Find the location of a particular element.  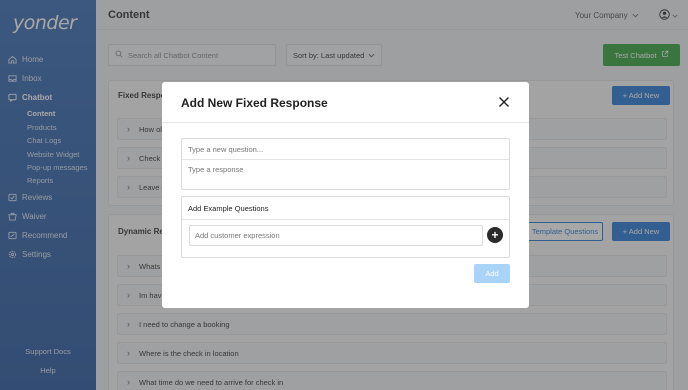

modal-title: Add New Fixed Response is located at coordinates (254, 103).